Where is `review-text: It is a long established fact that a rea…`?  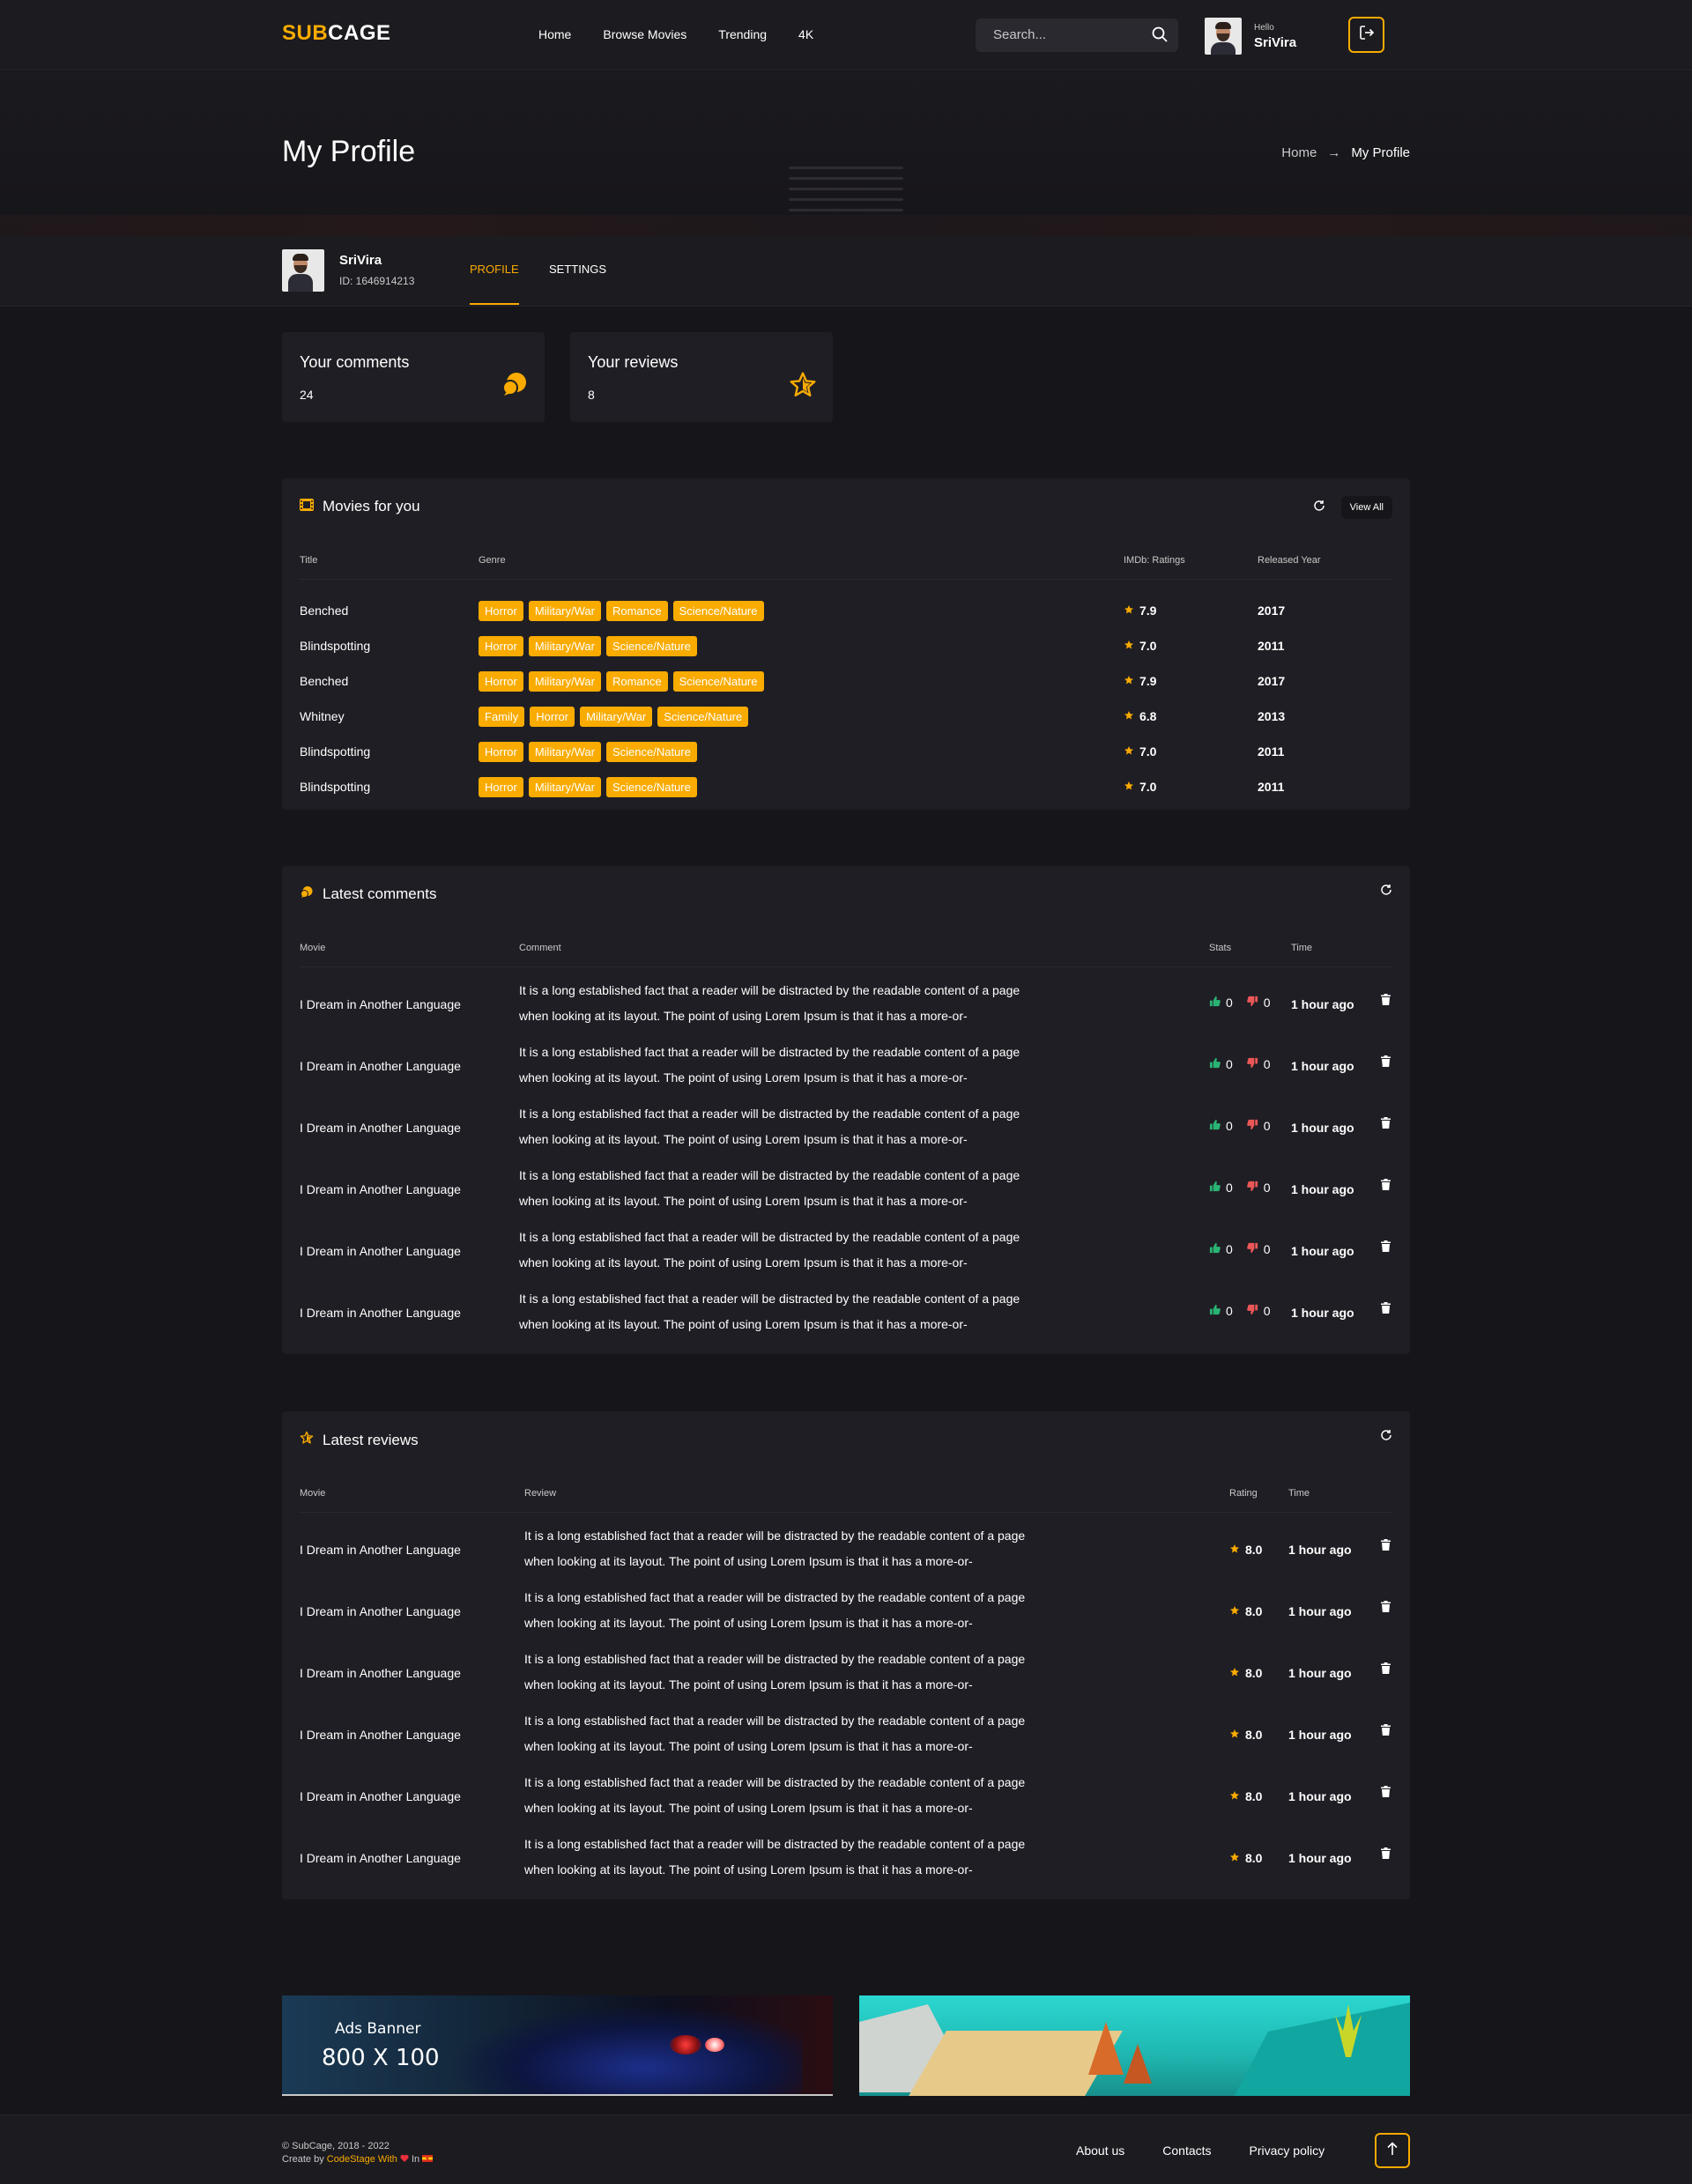
review-text: It is a long established fact that a rea… is located at coordinates (798, 1795).